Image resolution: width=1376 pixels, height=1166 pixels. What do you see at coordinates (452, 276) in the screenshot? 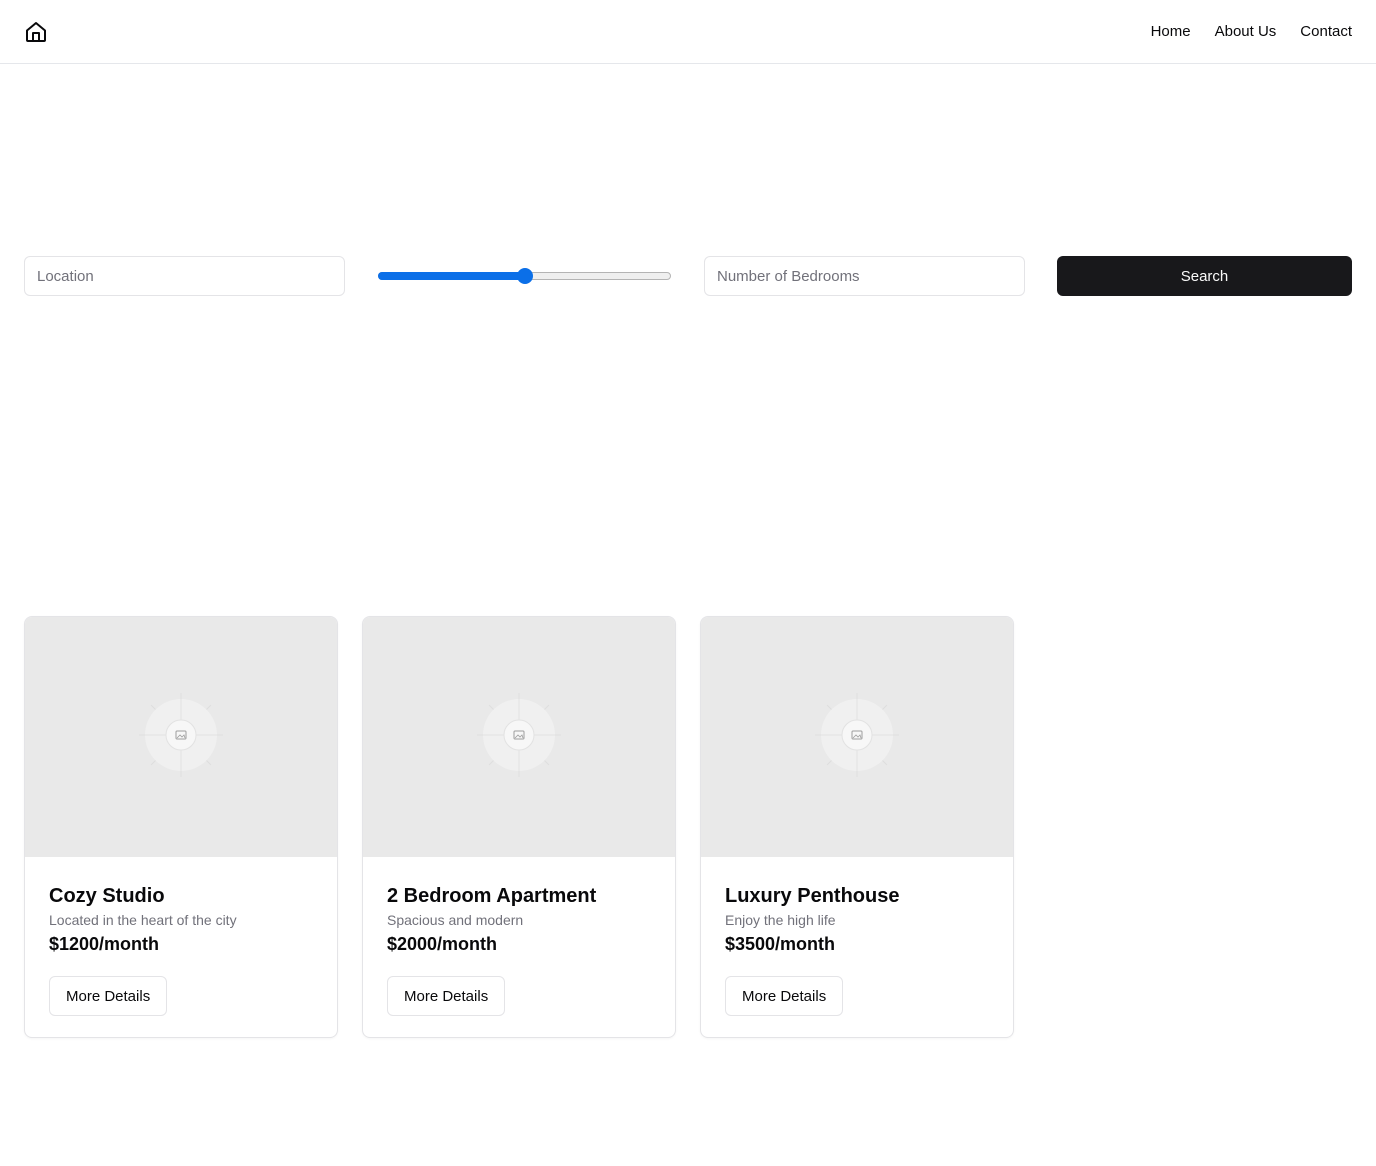
I see `slider-fill` at bounding box center [452, 276].